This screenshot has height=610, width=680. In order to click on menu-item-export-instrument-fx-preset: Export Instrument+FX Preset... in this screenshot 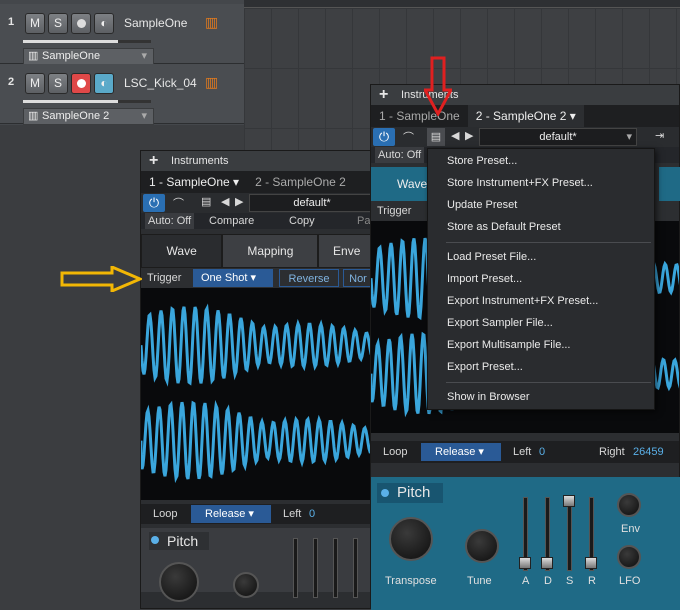, I will do `click(522, 301)`.